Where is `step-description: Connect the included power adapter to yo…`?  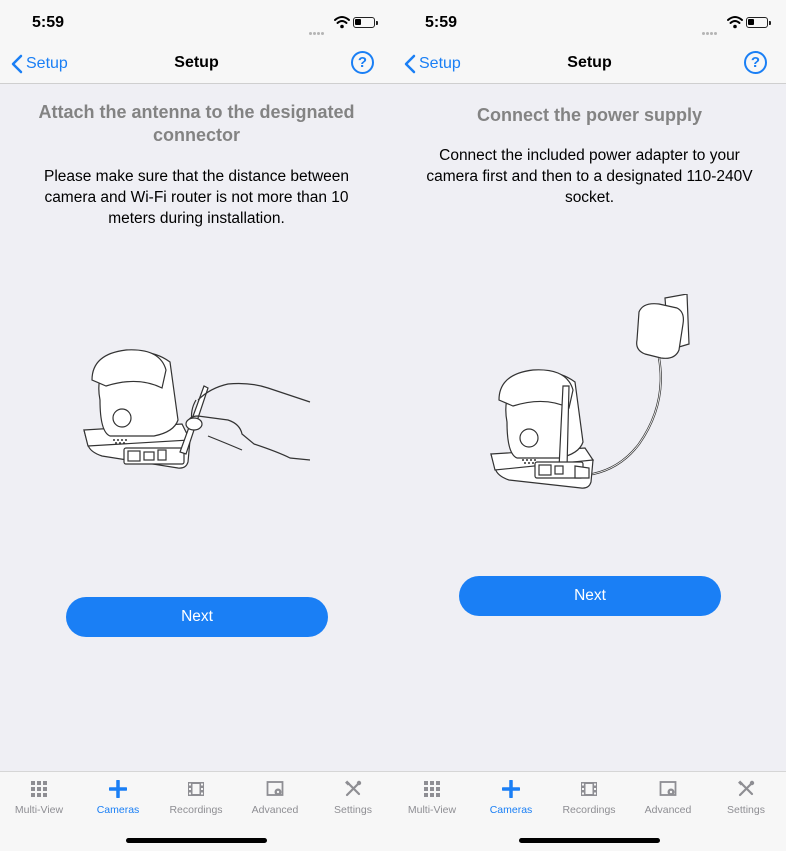
step-description: Connect the included power adapter to yo… is located at coordinates (589, 176).